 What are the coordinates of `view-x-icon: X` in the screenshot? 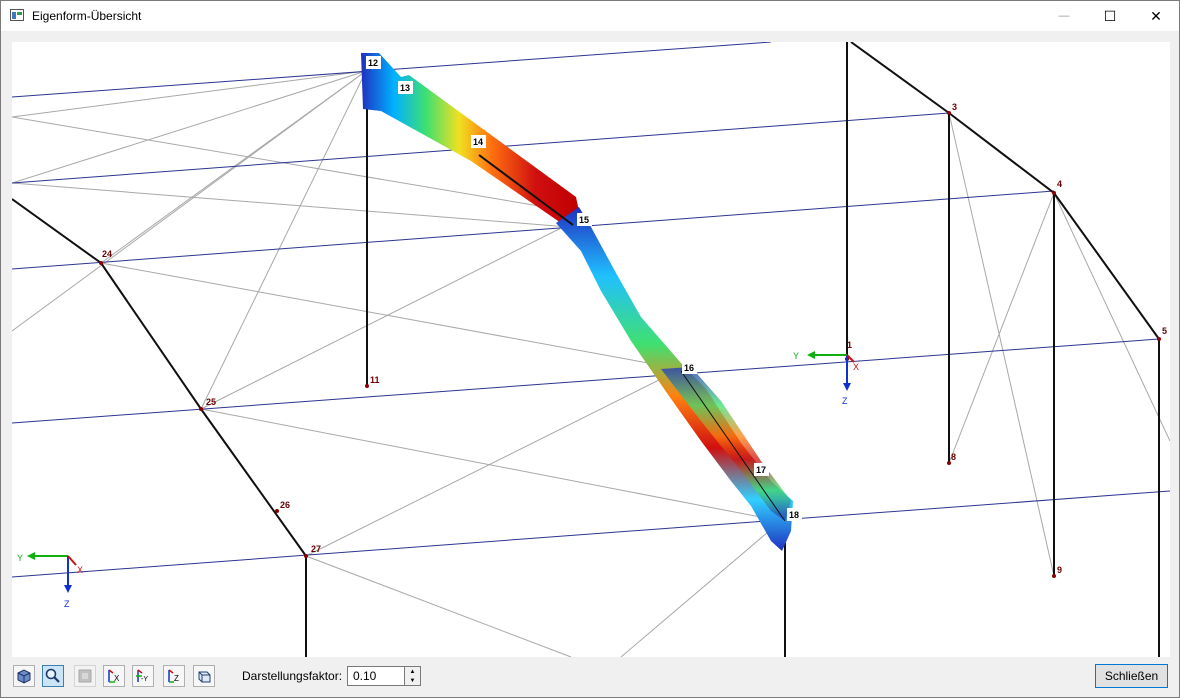 It's located at (114, 676).